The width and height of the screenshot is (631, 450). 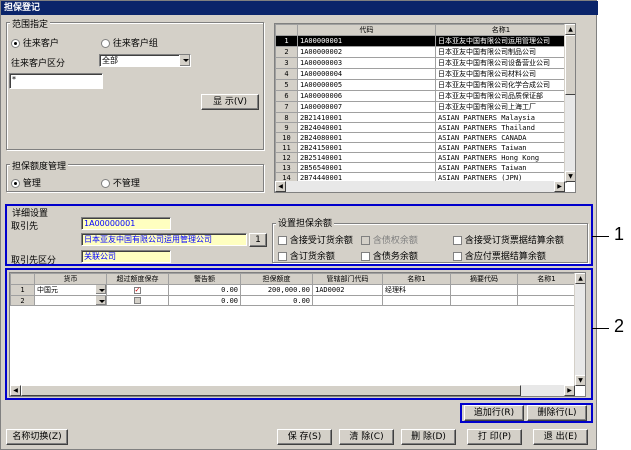 I want to click on name-cell: ASIAN PARTNERS Malaysia, so click(x=501, y=117).